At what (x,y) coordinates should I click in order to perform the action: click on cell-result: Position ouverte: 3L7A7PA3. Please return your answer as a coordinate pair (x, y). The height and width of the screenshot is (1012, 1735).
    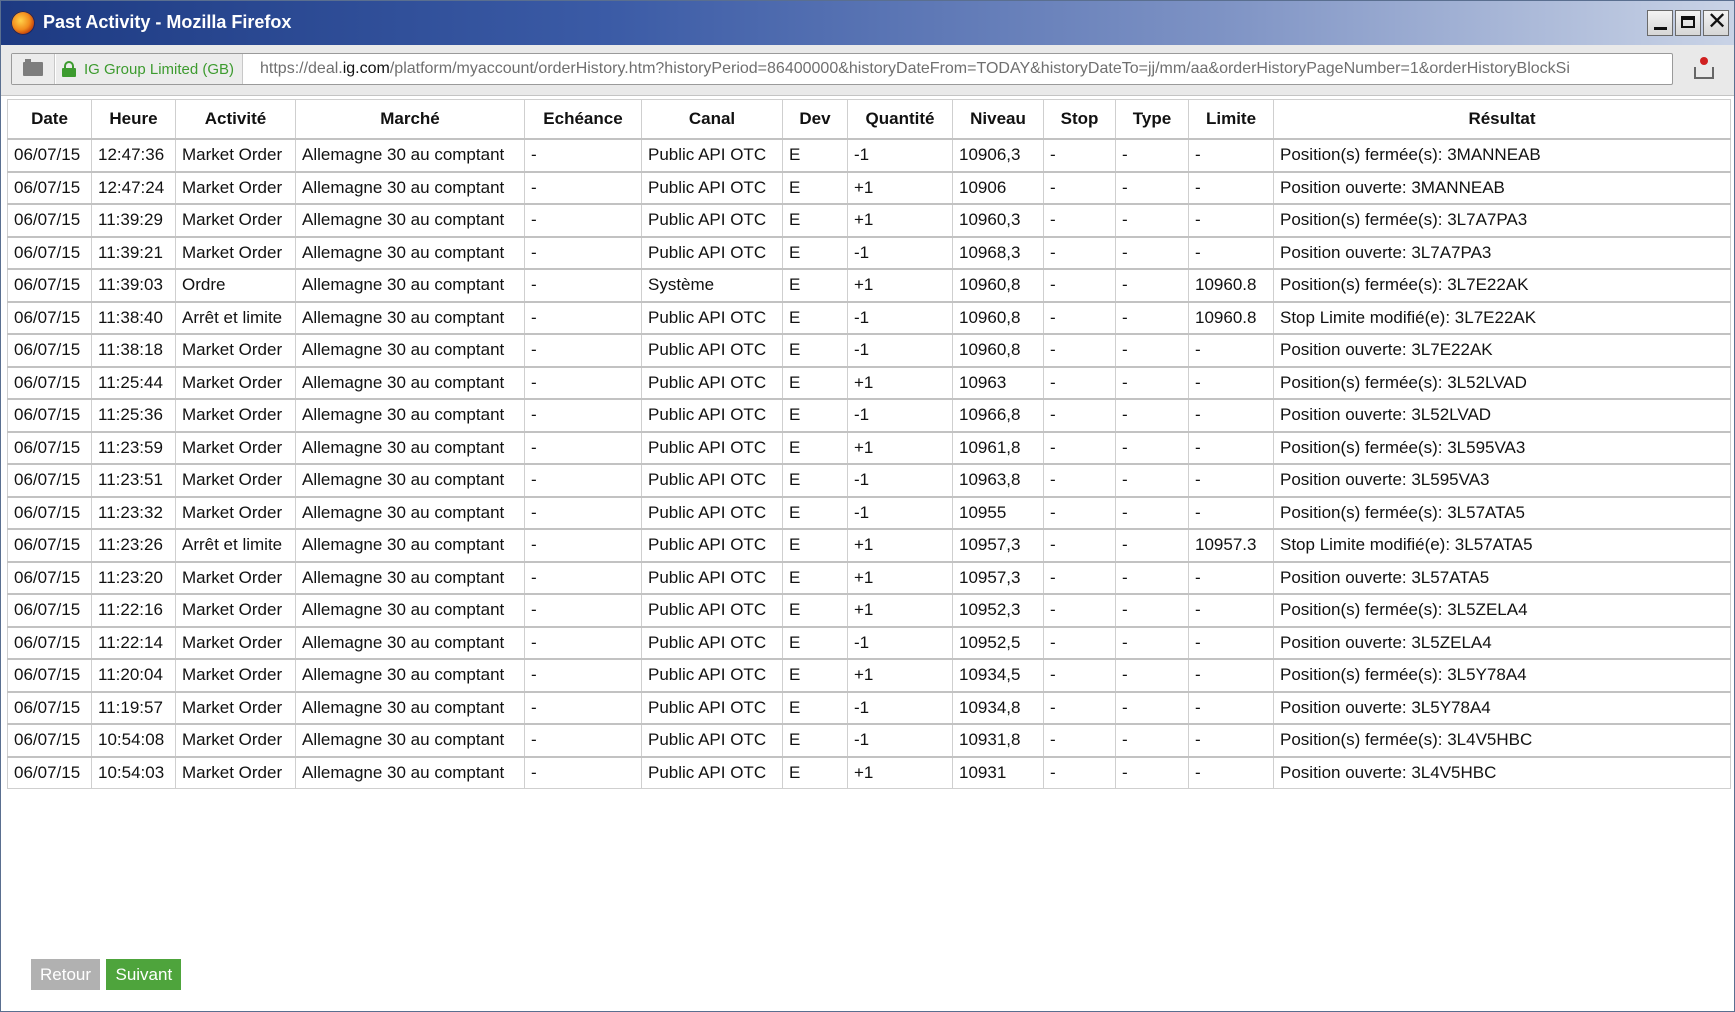
    Looking at the image, I should click on (1502, 252).